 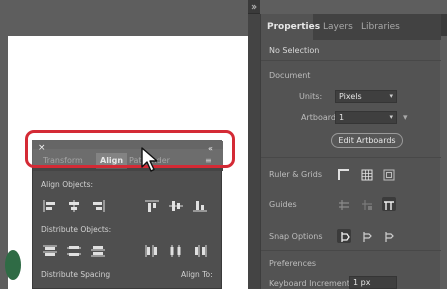 What do you see at coordinates (296, 236) in the screenshot?
I see `snap-options-label: Snap Options` at bounding box center [296, 236].